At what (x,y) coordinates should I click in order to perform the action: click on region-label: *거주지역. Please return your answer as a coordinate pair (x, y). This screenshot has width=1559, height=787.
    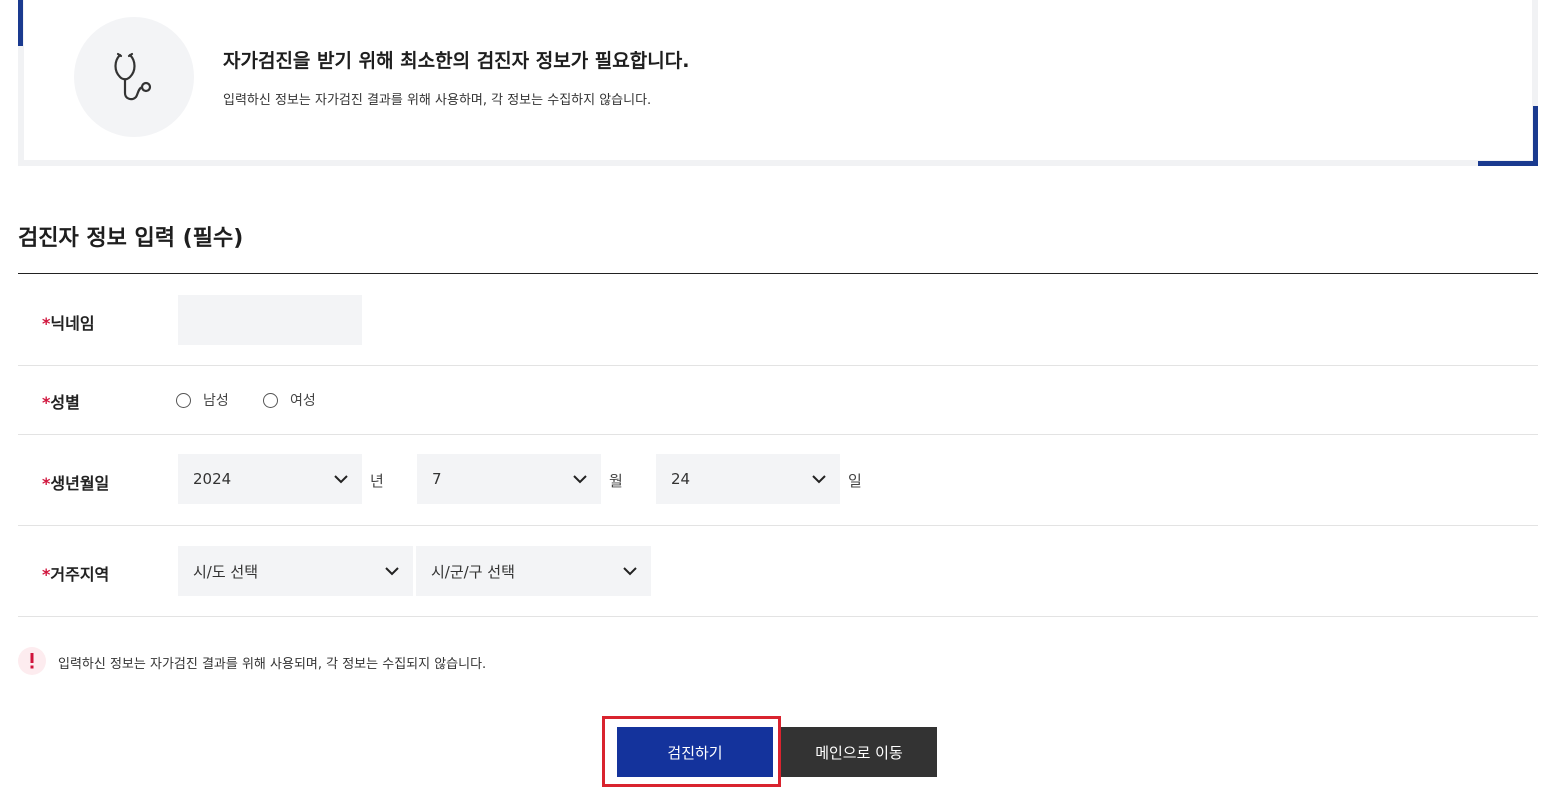
    Looking at the image, I should click on (75, 573).